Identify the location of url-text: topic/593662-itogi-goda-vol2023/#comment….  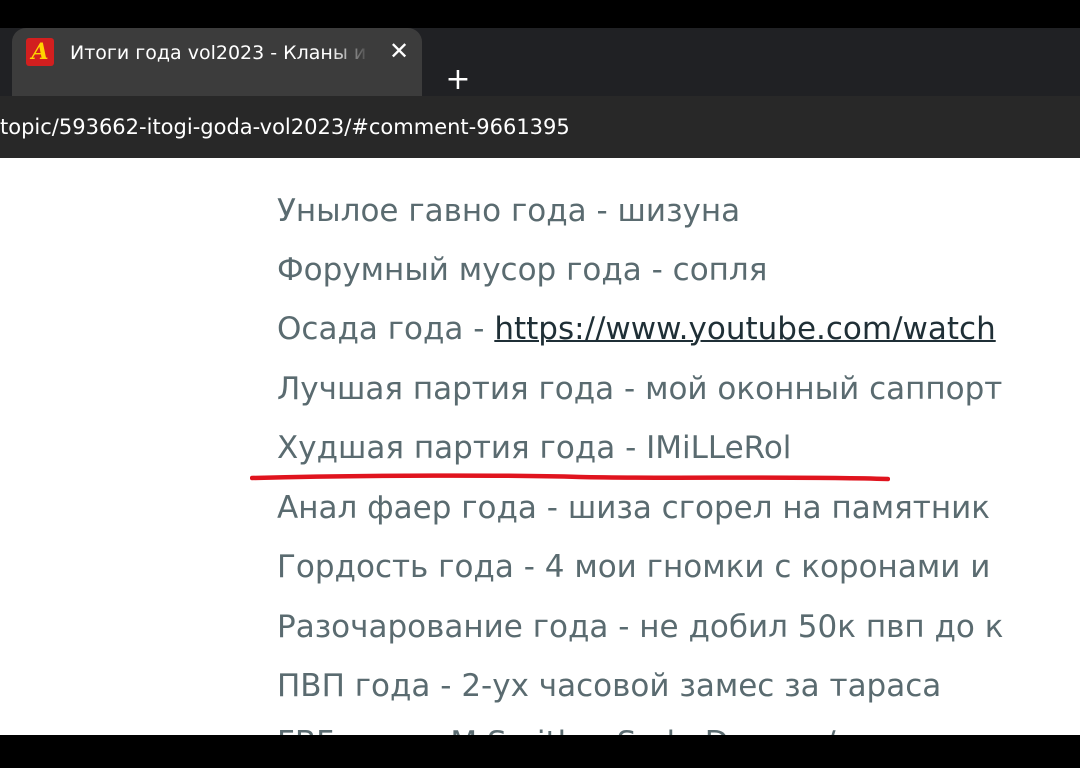
(540, 127).